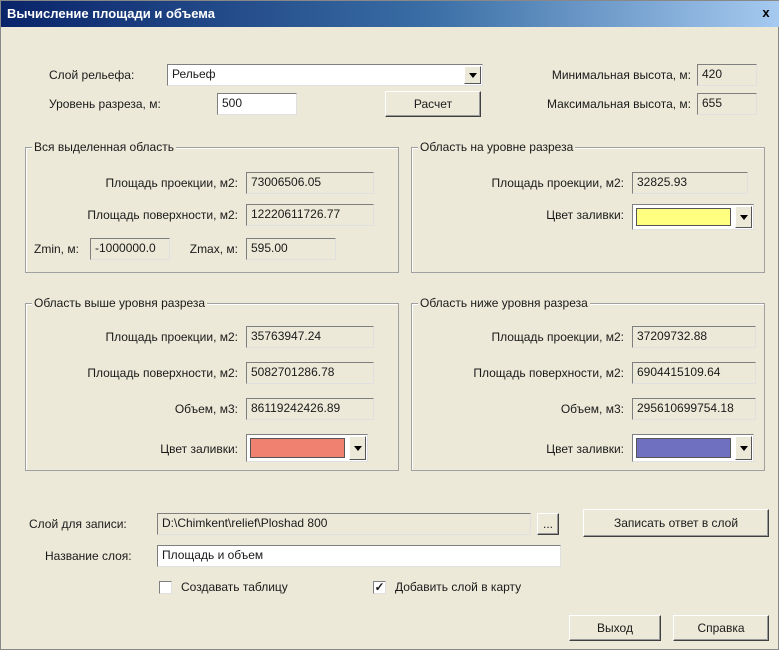 The height and width of the screenshot is (650, 779). What do you see at coordinates (621, 75) in the screenshot?
I see `min-height-label: Минимальная высота, м:` at bounding box center [621, 75].